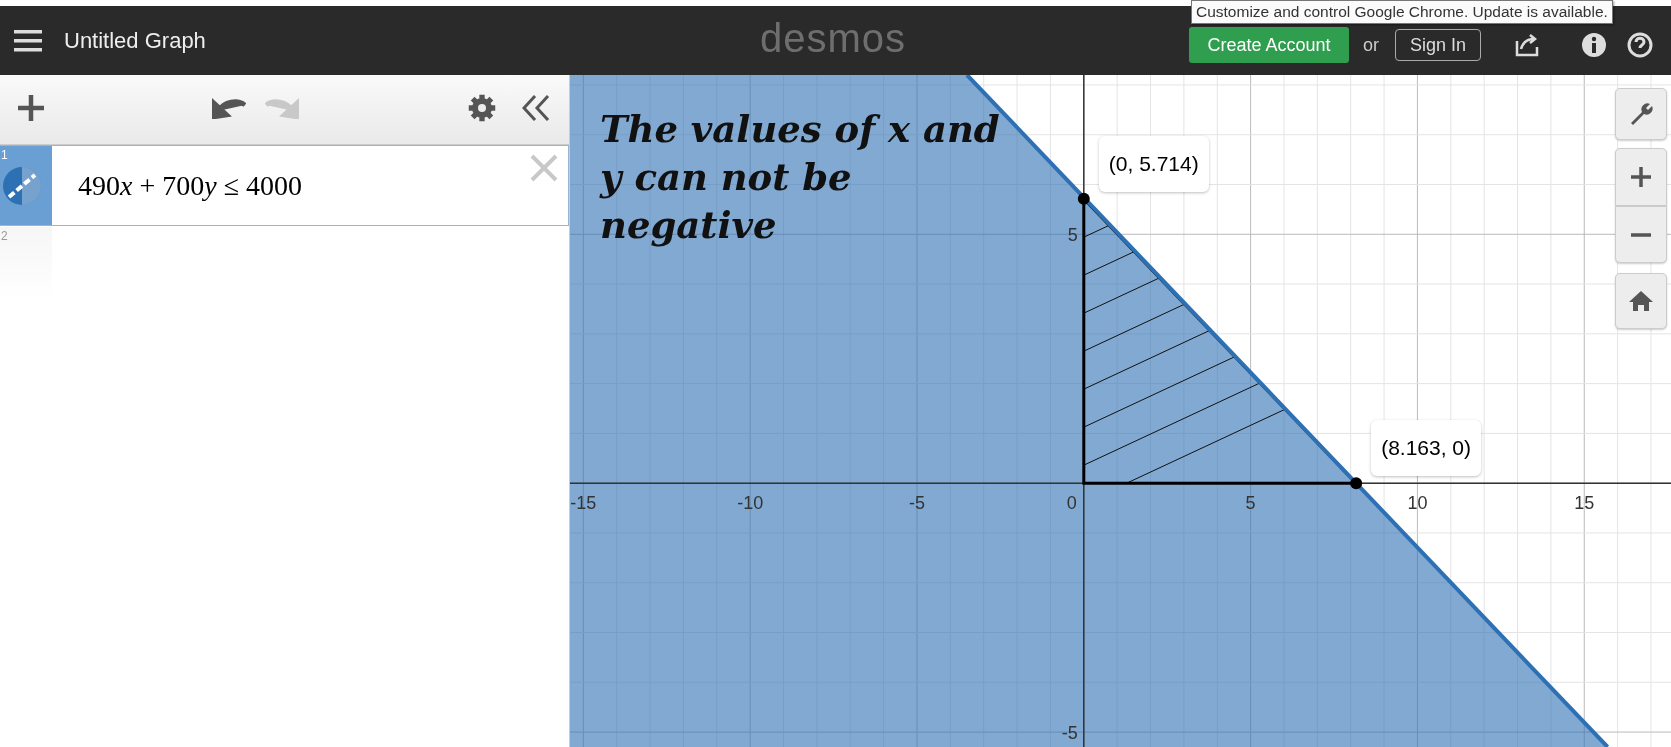  I want to click on plus-icon, so click(1641, 177).